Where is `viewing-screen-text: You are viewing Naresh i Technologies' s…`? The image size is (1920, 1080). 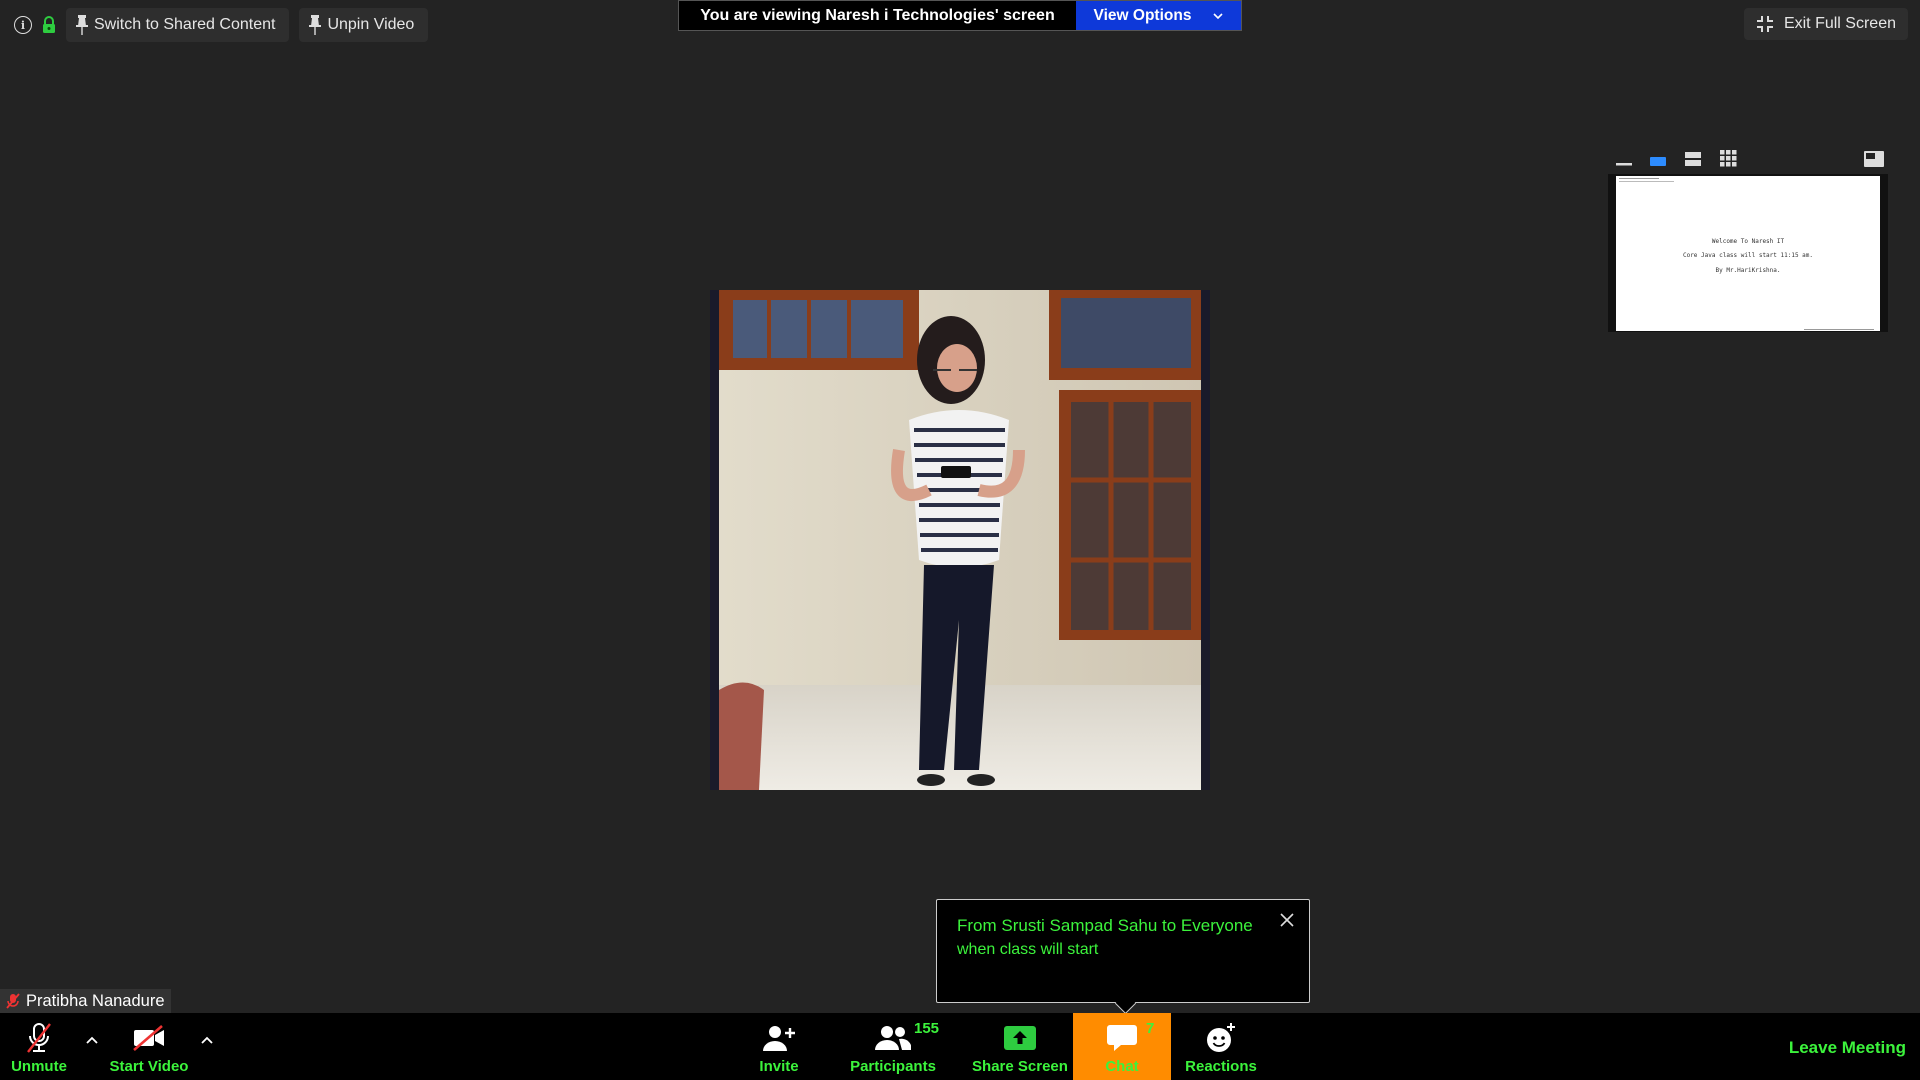 viewing-screen-text: You are viewing Naresh i Technologies' s… is located at coordinates (877, 15).